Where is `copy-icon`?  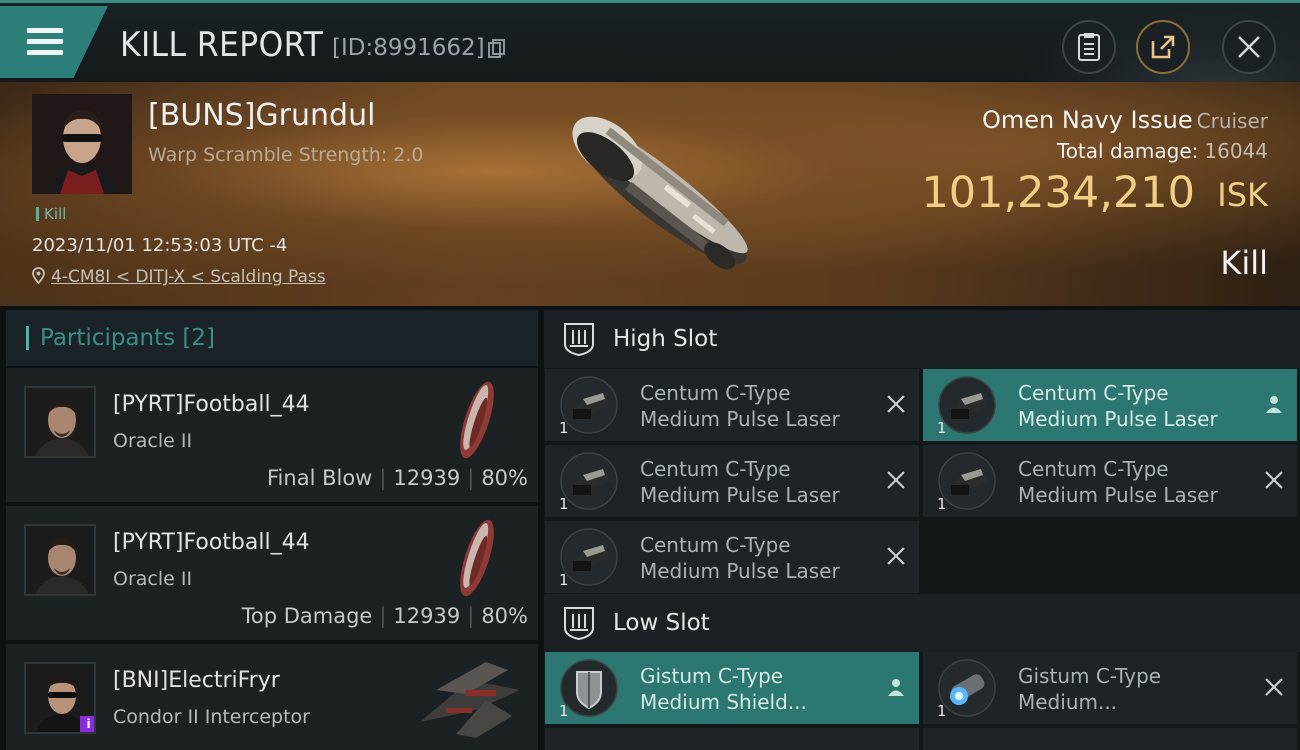
copy-icon is located at coordinates (497, 49).